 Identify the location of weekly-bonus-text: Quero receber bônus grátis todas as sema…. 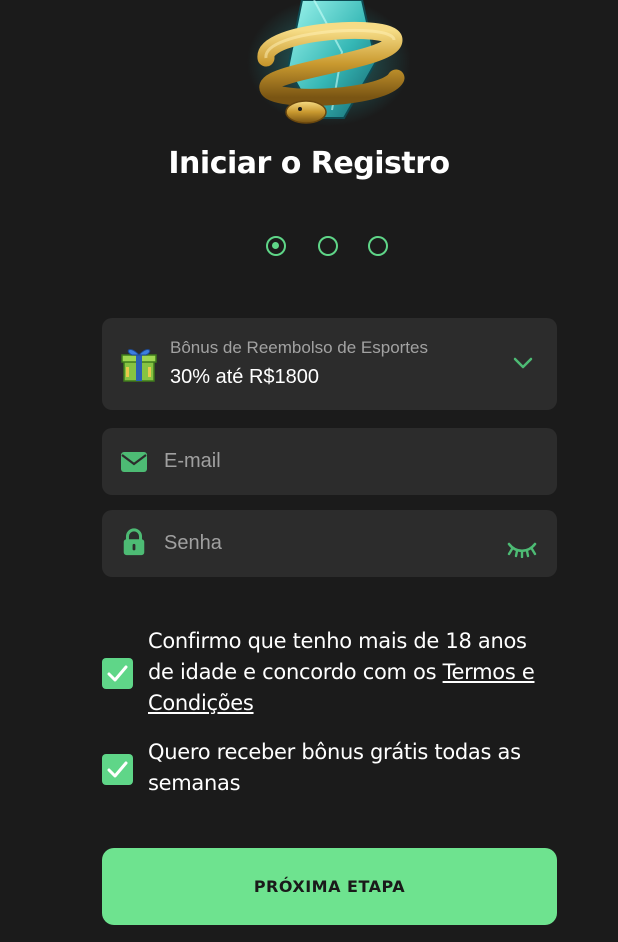
(334, 767).